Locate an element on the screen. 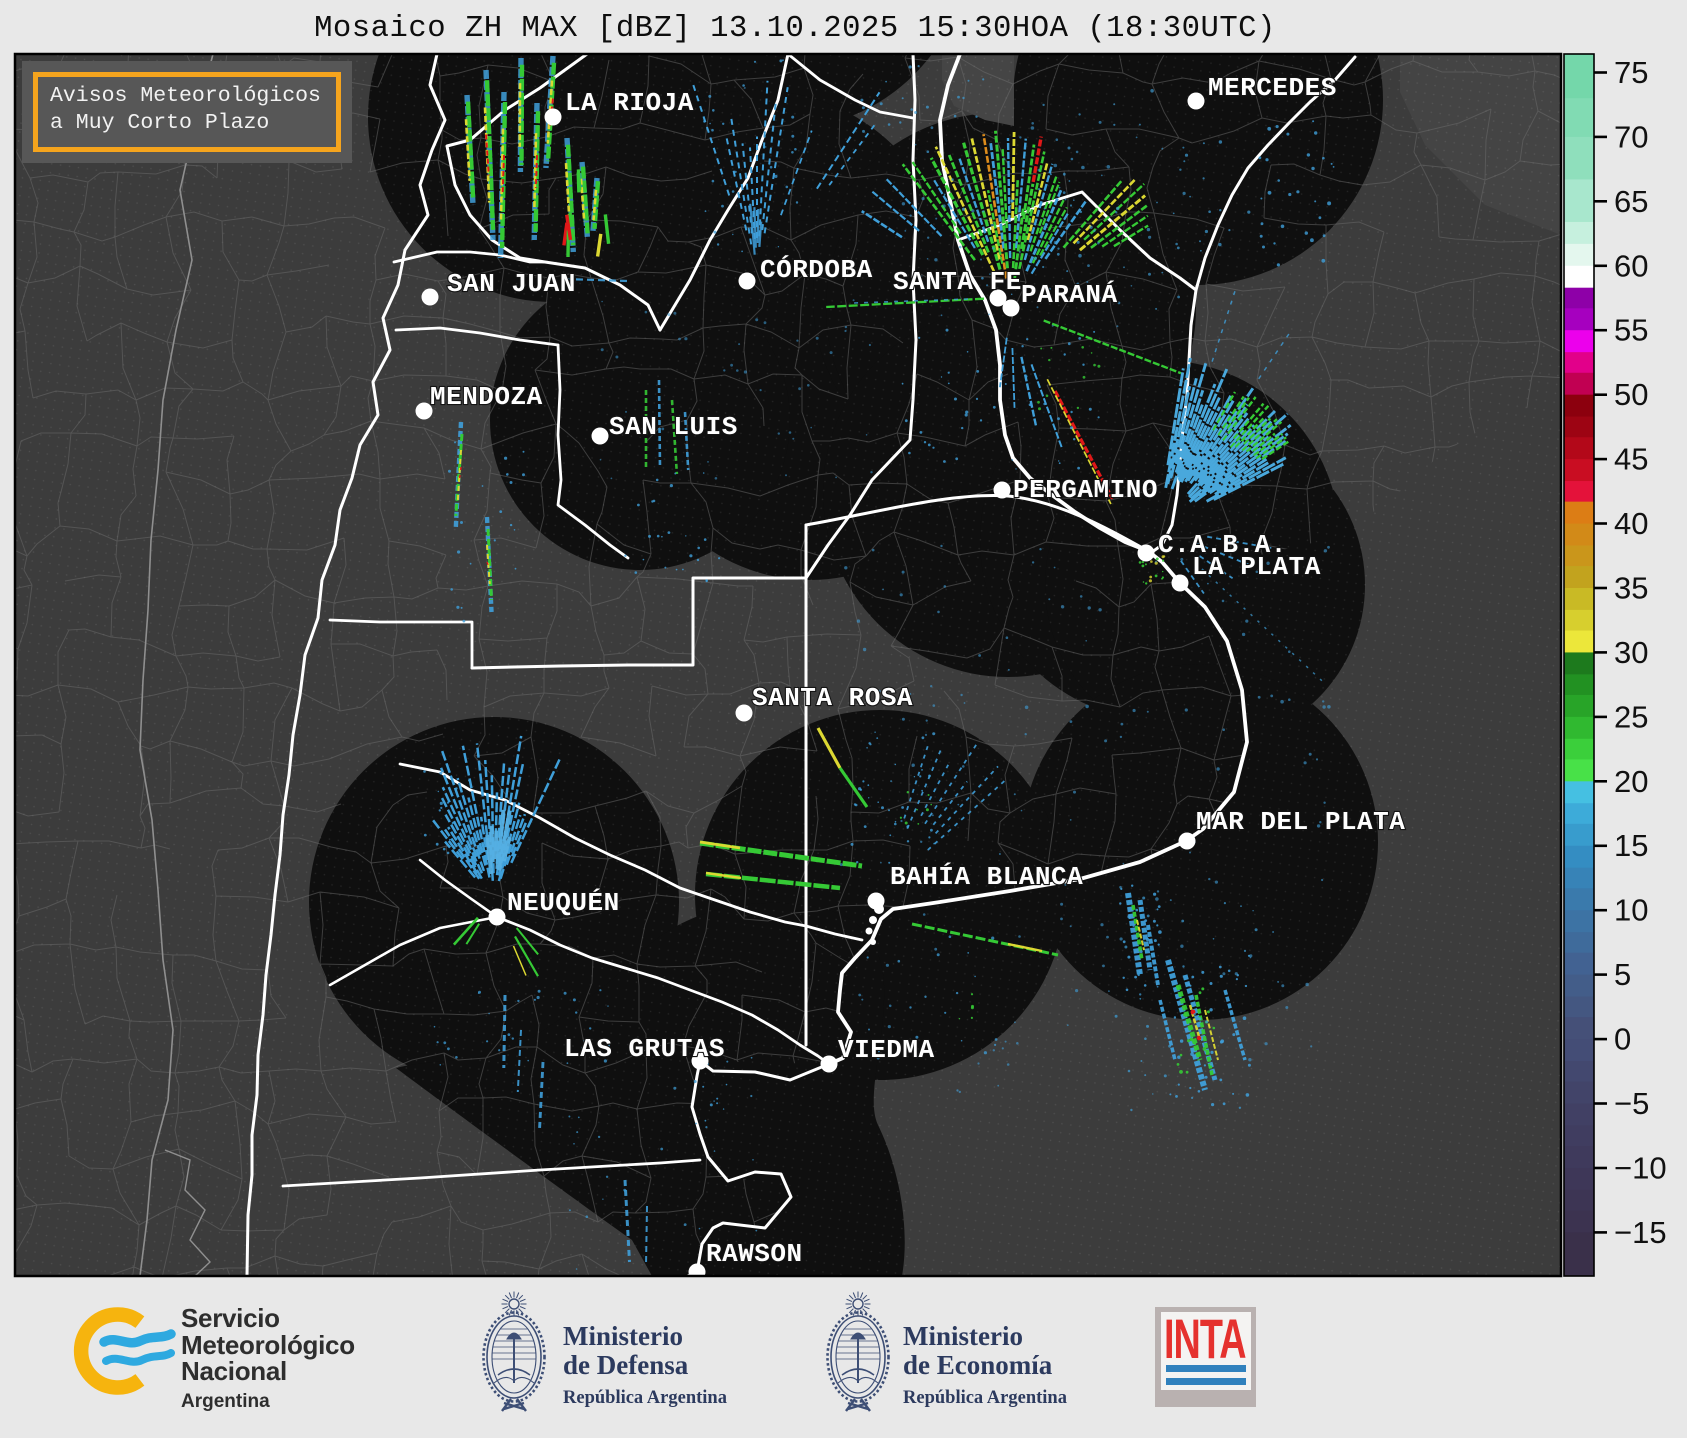  svg-text: PERGAMINO is located at coordinates (1085, 490).